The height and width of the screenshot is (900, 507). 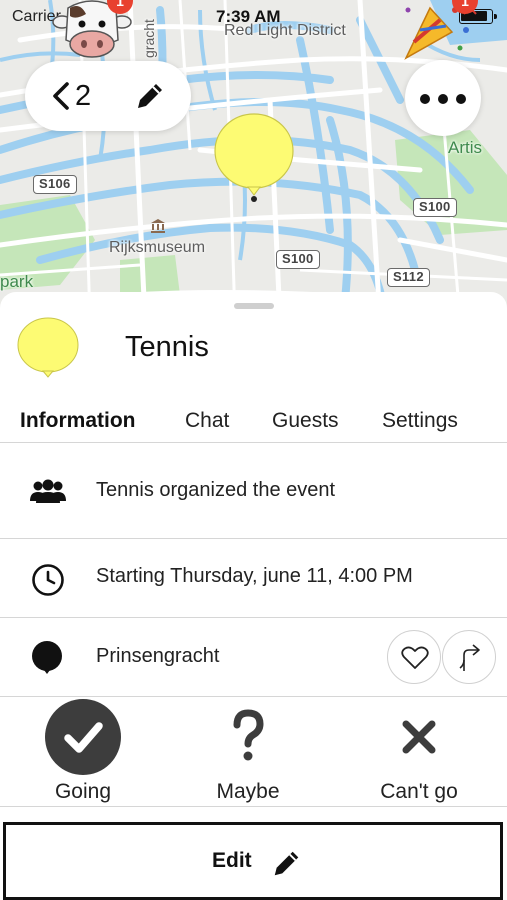 What do you see at coordinates (305, 421) in the screenshot?
I see `tab-guests: Guests` at bounding box center [305, 421].